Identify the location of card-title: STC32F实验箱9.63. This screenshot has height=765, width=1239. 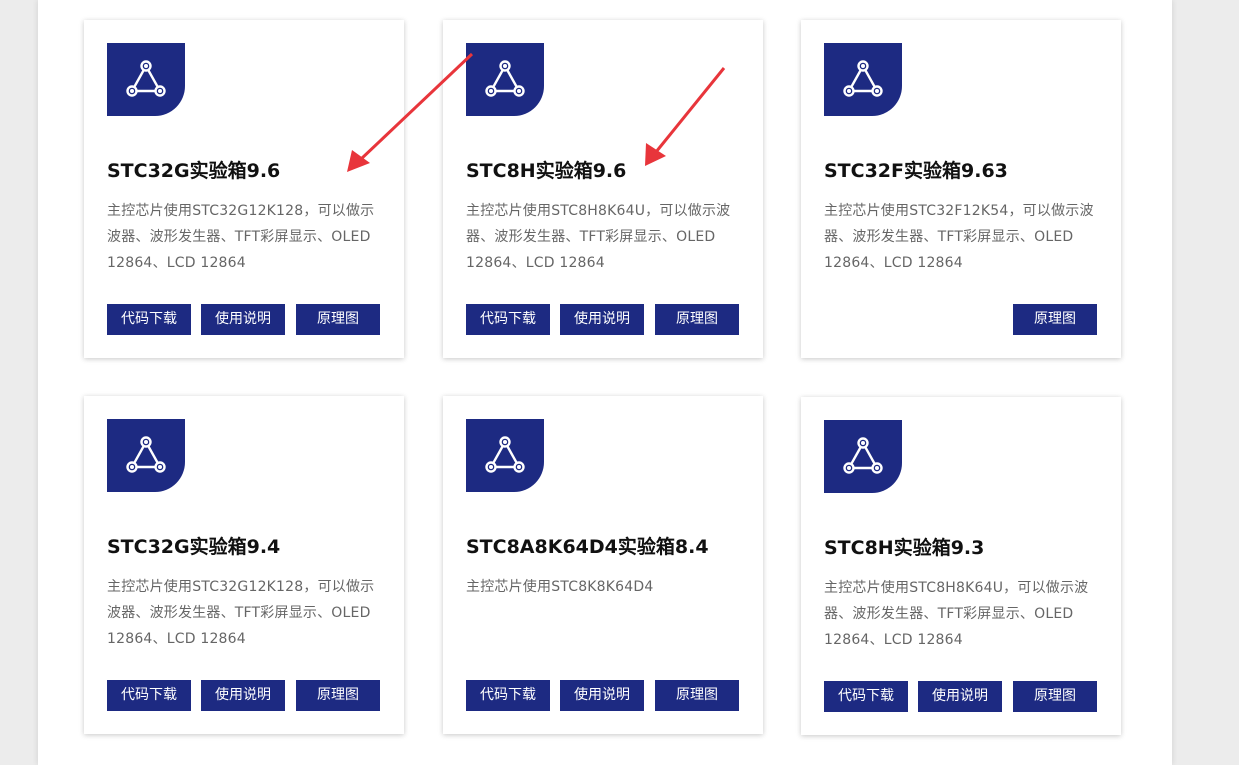
(916, 171).